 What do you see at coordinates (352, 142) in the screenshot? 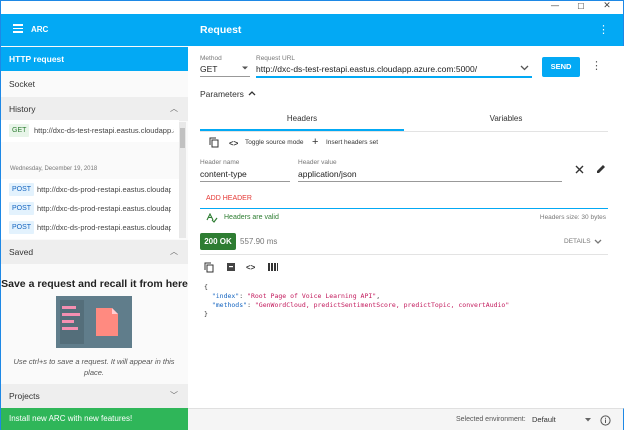
I see `insert-headers-button: Insert headers set` at bounding box center [352, 142].